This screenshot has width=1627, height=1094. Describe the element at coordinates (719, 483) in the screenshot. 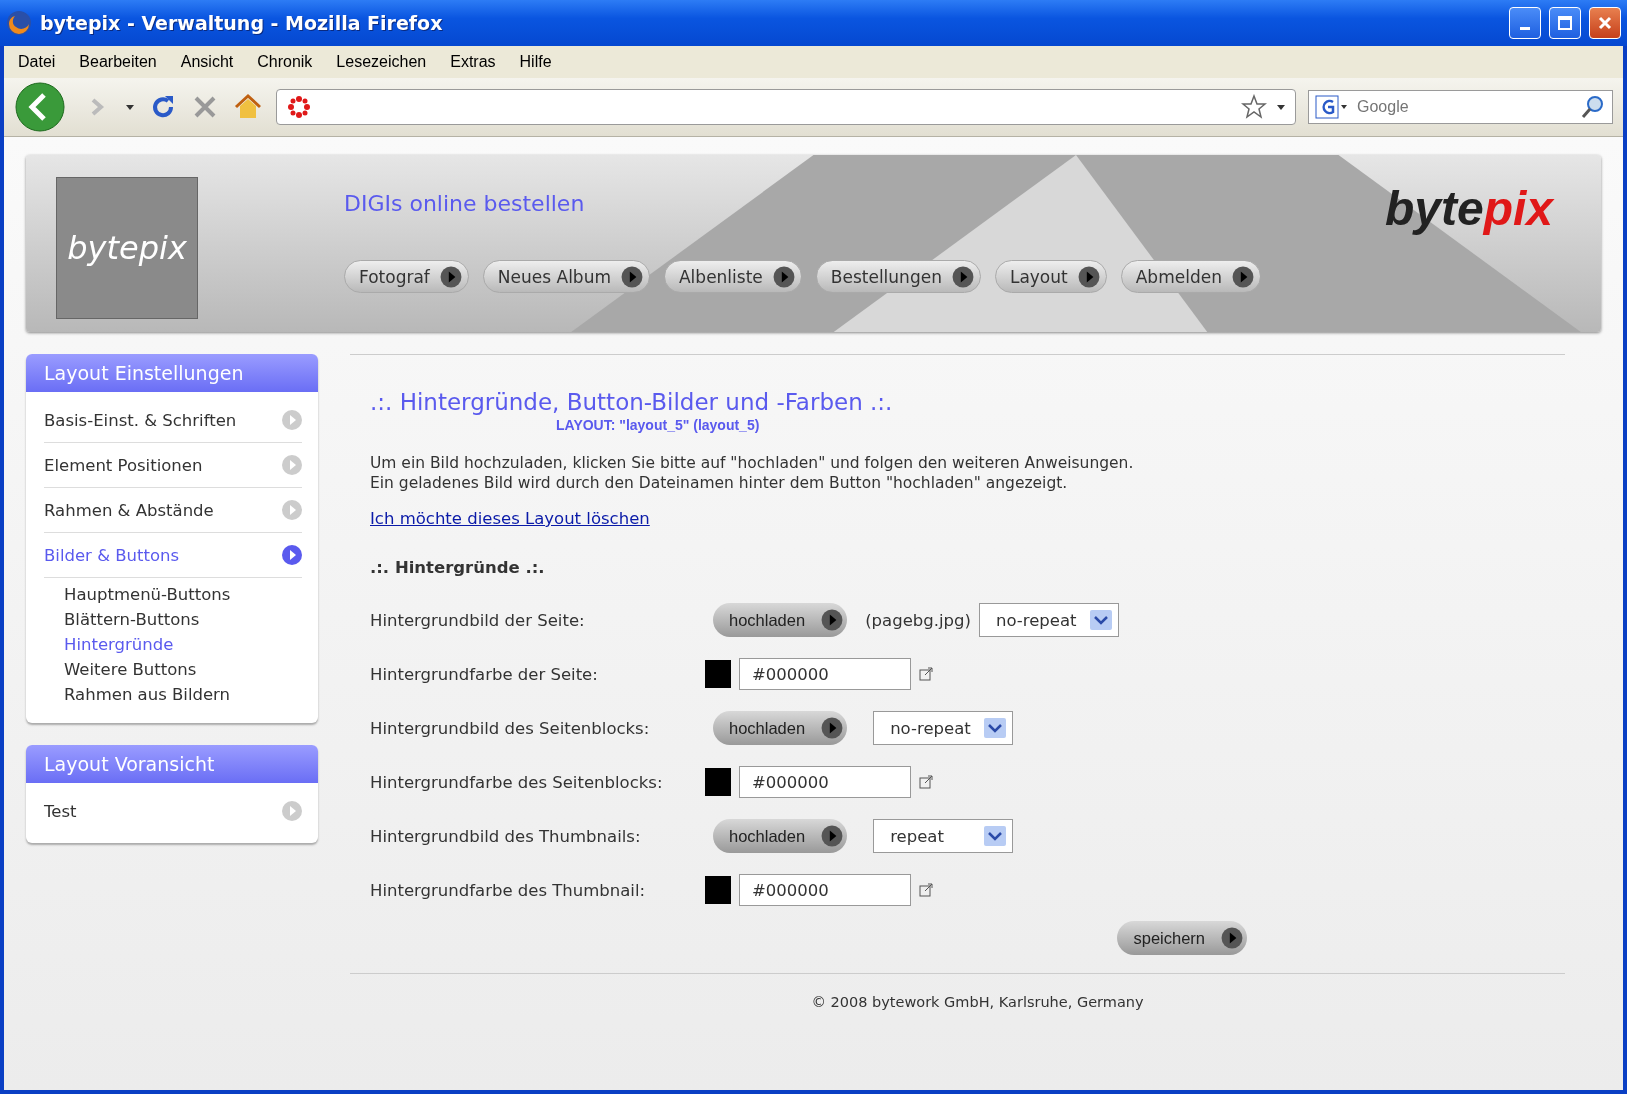

I see `intro-text: Ein geladenes Bild wird durch den Dateinamen hinter dem Button "hochladen" angezeigt.` at that location.